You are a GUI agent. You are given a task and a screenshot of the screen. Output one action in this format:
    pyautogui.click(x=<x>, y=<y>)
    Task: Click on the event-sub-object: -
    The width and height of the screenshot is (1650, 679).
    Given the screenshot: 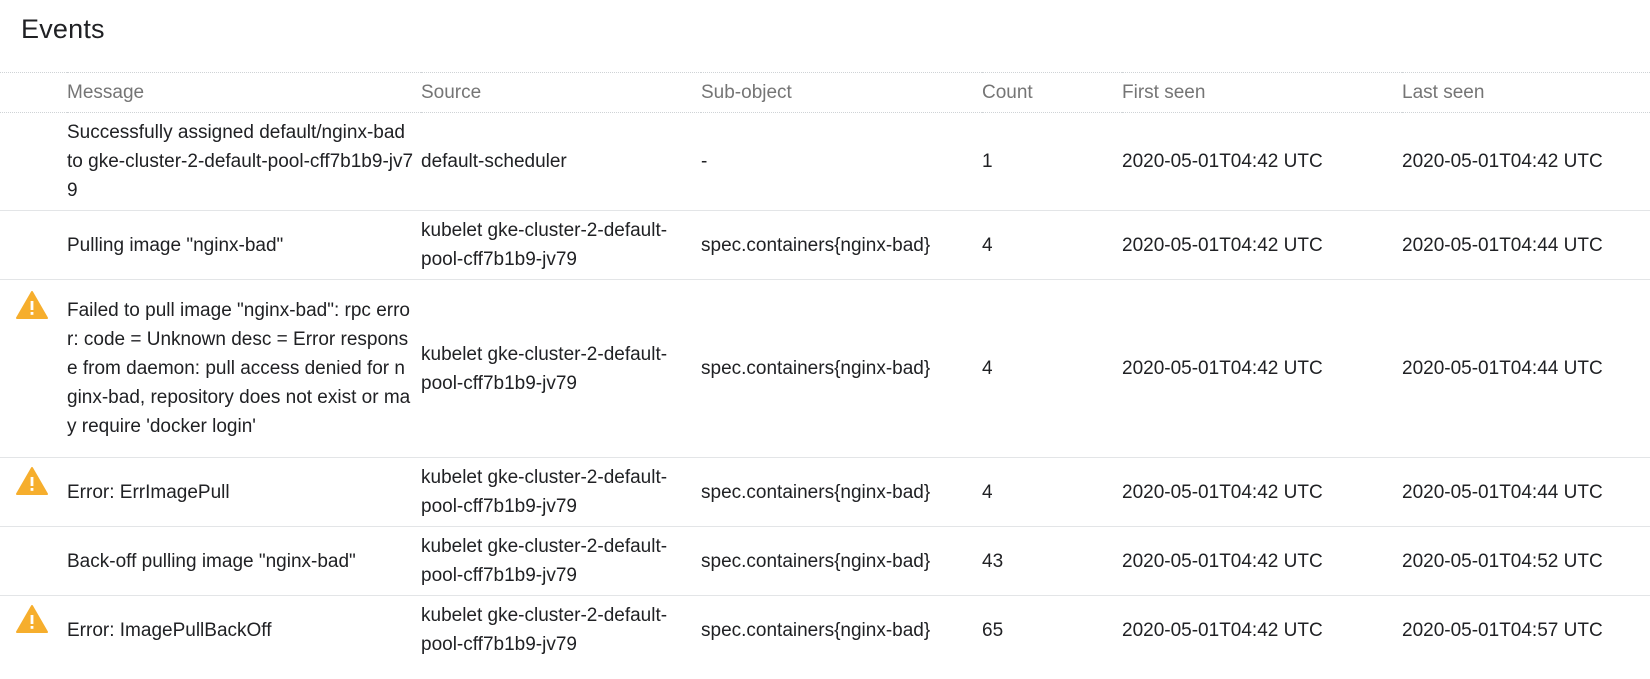 What is the action you would take?
    pyautogui.click(x=704, y=161)
    